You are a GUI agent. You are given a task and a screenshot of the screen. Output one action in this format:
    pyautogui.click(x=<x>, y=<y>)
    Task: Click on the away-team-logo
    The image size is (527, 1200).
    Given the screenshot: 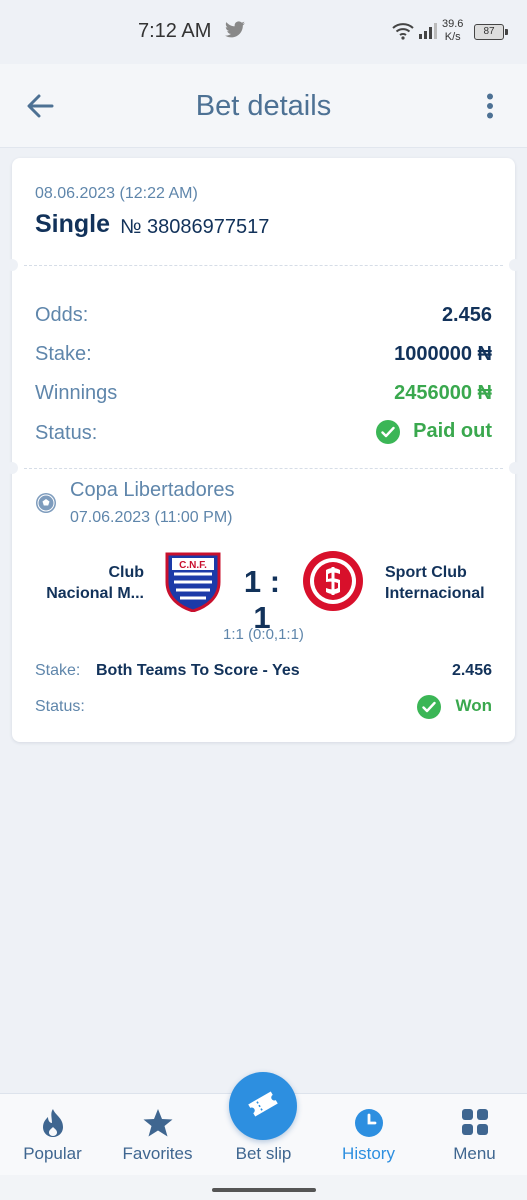 What is the action you would take?
    pyautogui.click(x=333, y=583)
    